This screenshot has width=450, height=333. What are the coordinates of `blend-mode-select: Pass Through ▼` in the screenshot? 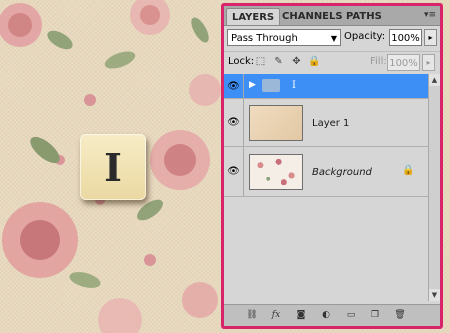 It's located at (284, 37).